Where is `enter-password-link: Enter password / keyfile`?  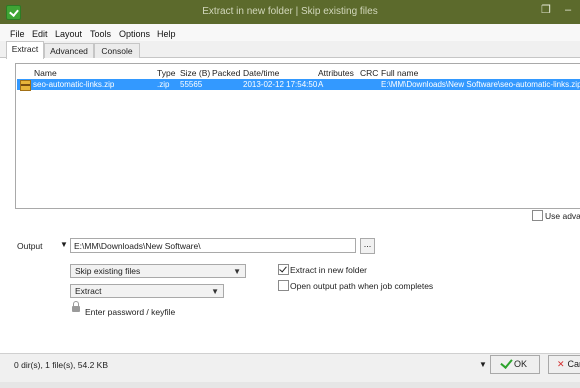
enter-password-link: Enter password / keyfile is located at coordinates (130, 312).